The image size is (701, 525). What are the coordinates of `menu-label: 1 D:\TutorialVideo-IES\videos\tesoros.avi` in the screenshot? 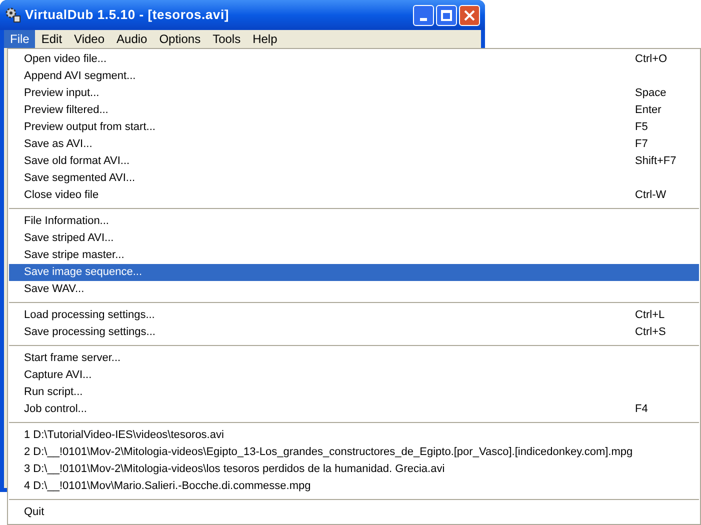 It's located at (124, 436).